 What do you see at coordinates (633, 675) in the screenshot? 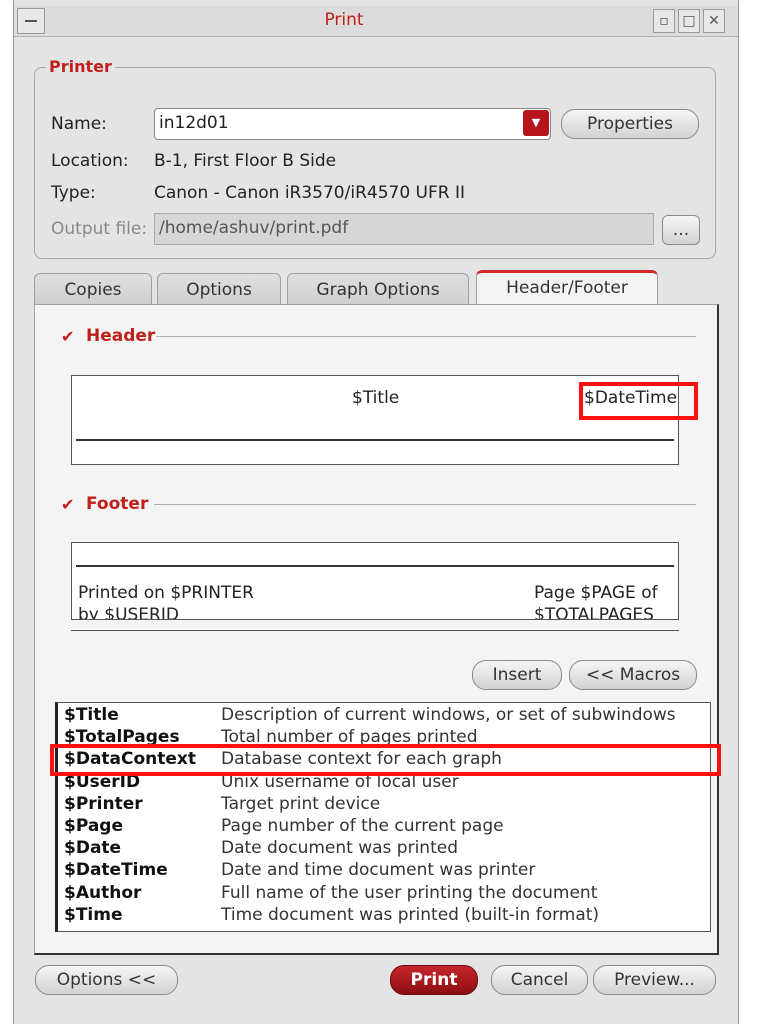
I see `macros-button: << Macros` at bounding box center [633, 675].